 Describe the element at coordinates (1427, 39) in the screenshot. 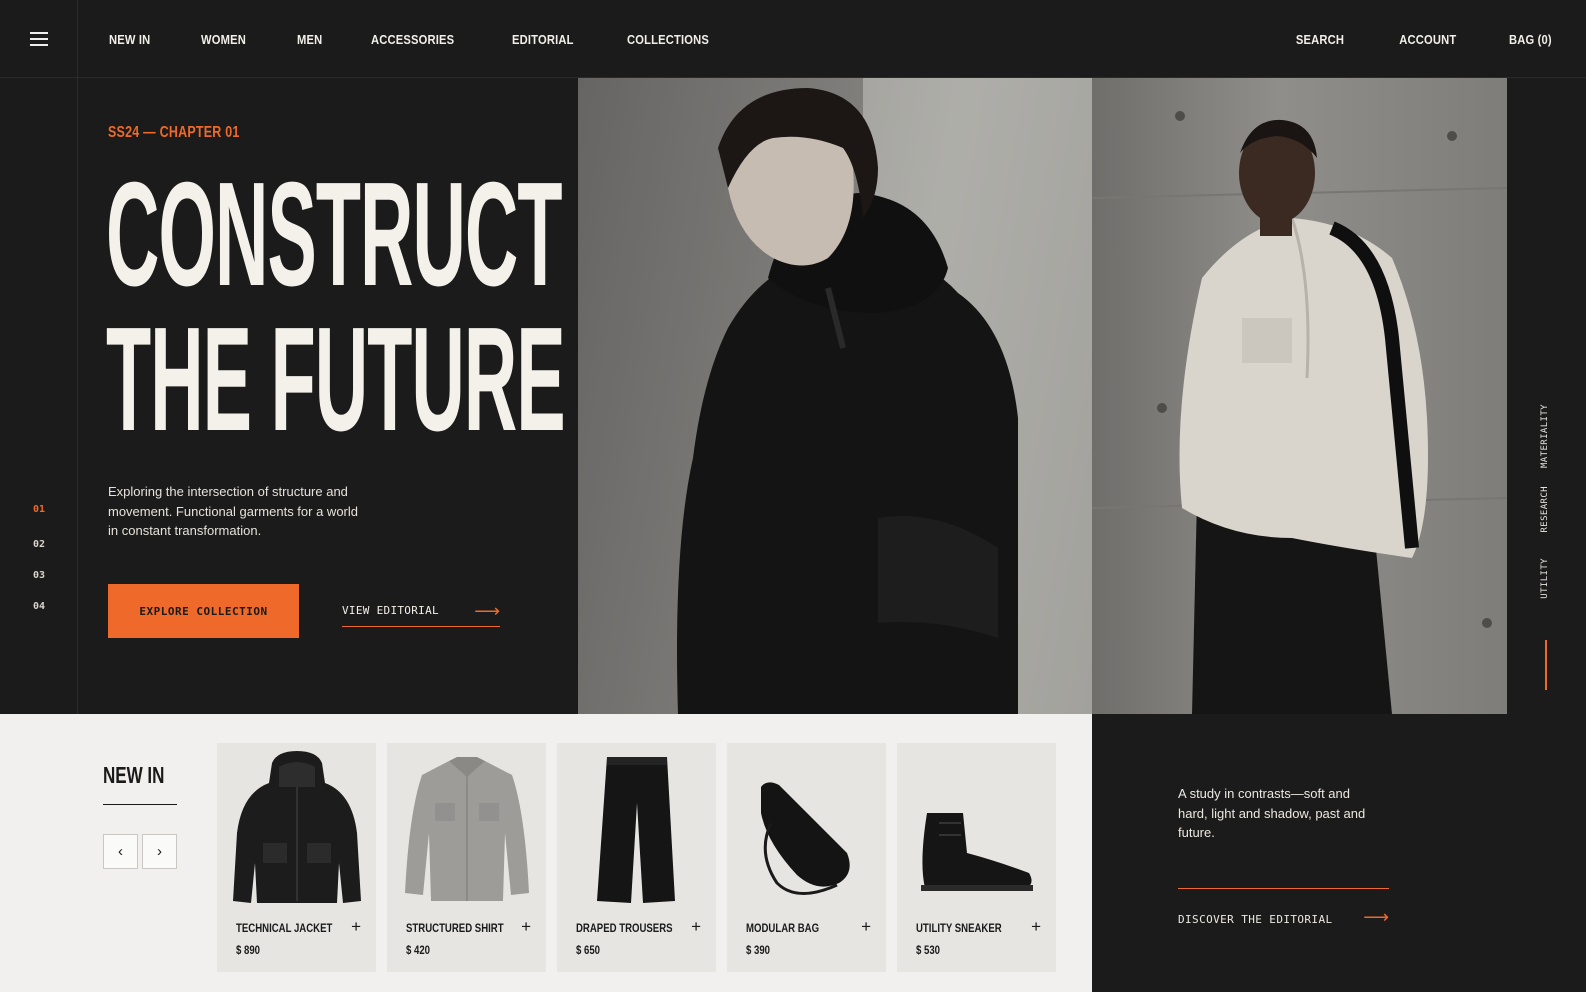

I see `account-link: ACCOUNT` at that location.